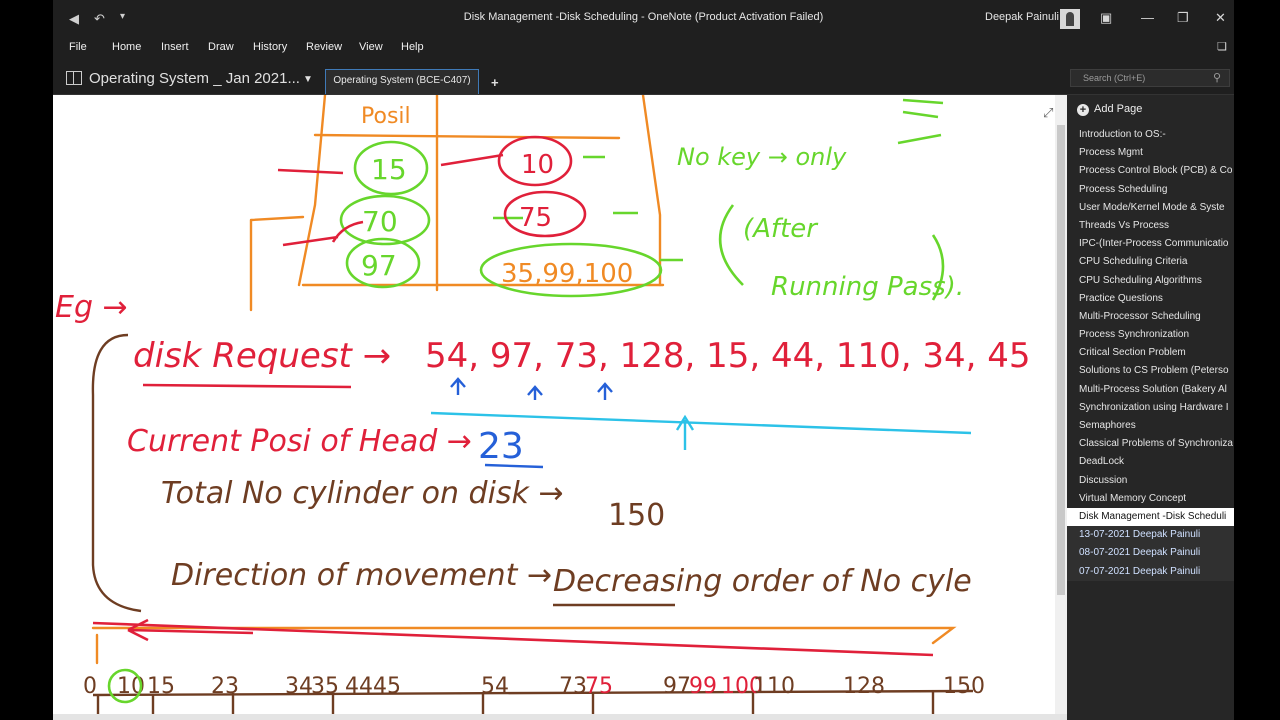  What do you see at coordinates (1150, 226) in the screenshot?
I see `page-item: Threads Vs Process` at bounding box center [1150, 226].